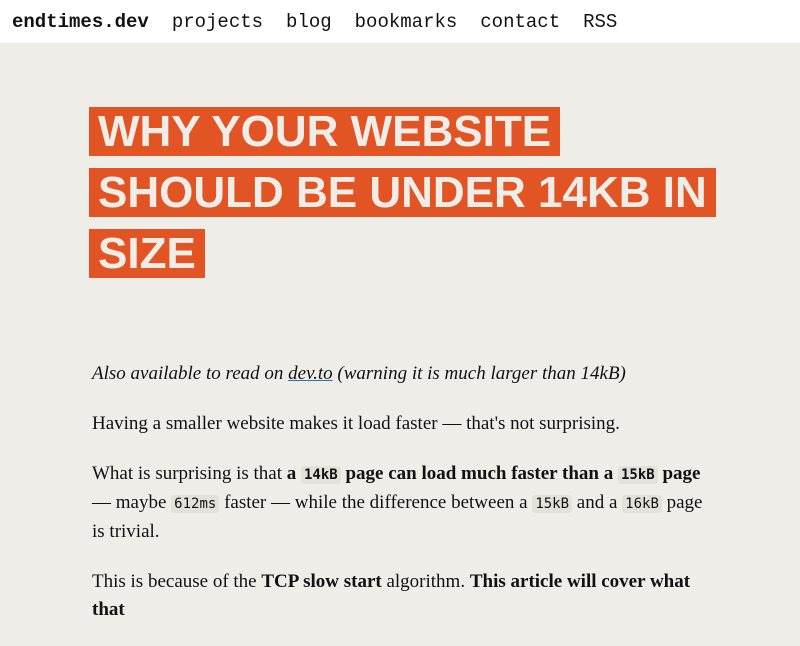 The height and width of the screenshot is (646, 800). What do you see at coordinates (309, 22) in the screenshot?
I see `nav-blog-link: blog` at bounding box center [309, 22].